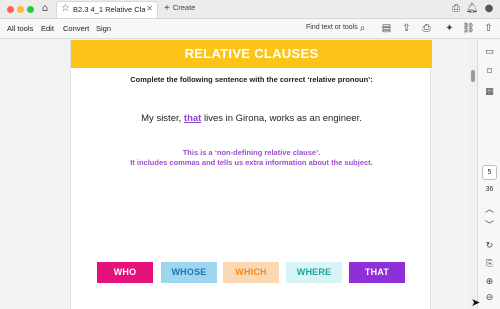  Describe the element at coordinates (76, 28) in the screenshot. I see `menu-convert: Convert` at that location.